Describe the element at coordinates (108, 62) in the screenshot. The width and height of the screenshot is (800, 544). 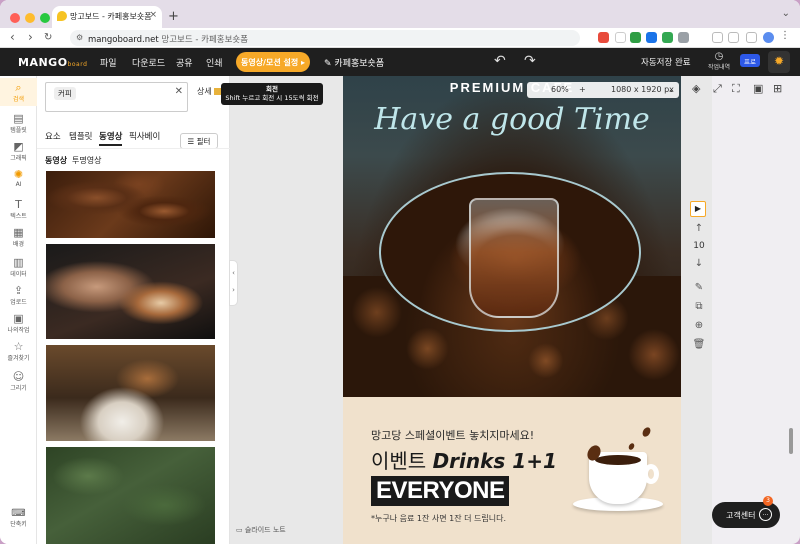
I see `menu-file: 파일` at that location.